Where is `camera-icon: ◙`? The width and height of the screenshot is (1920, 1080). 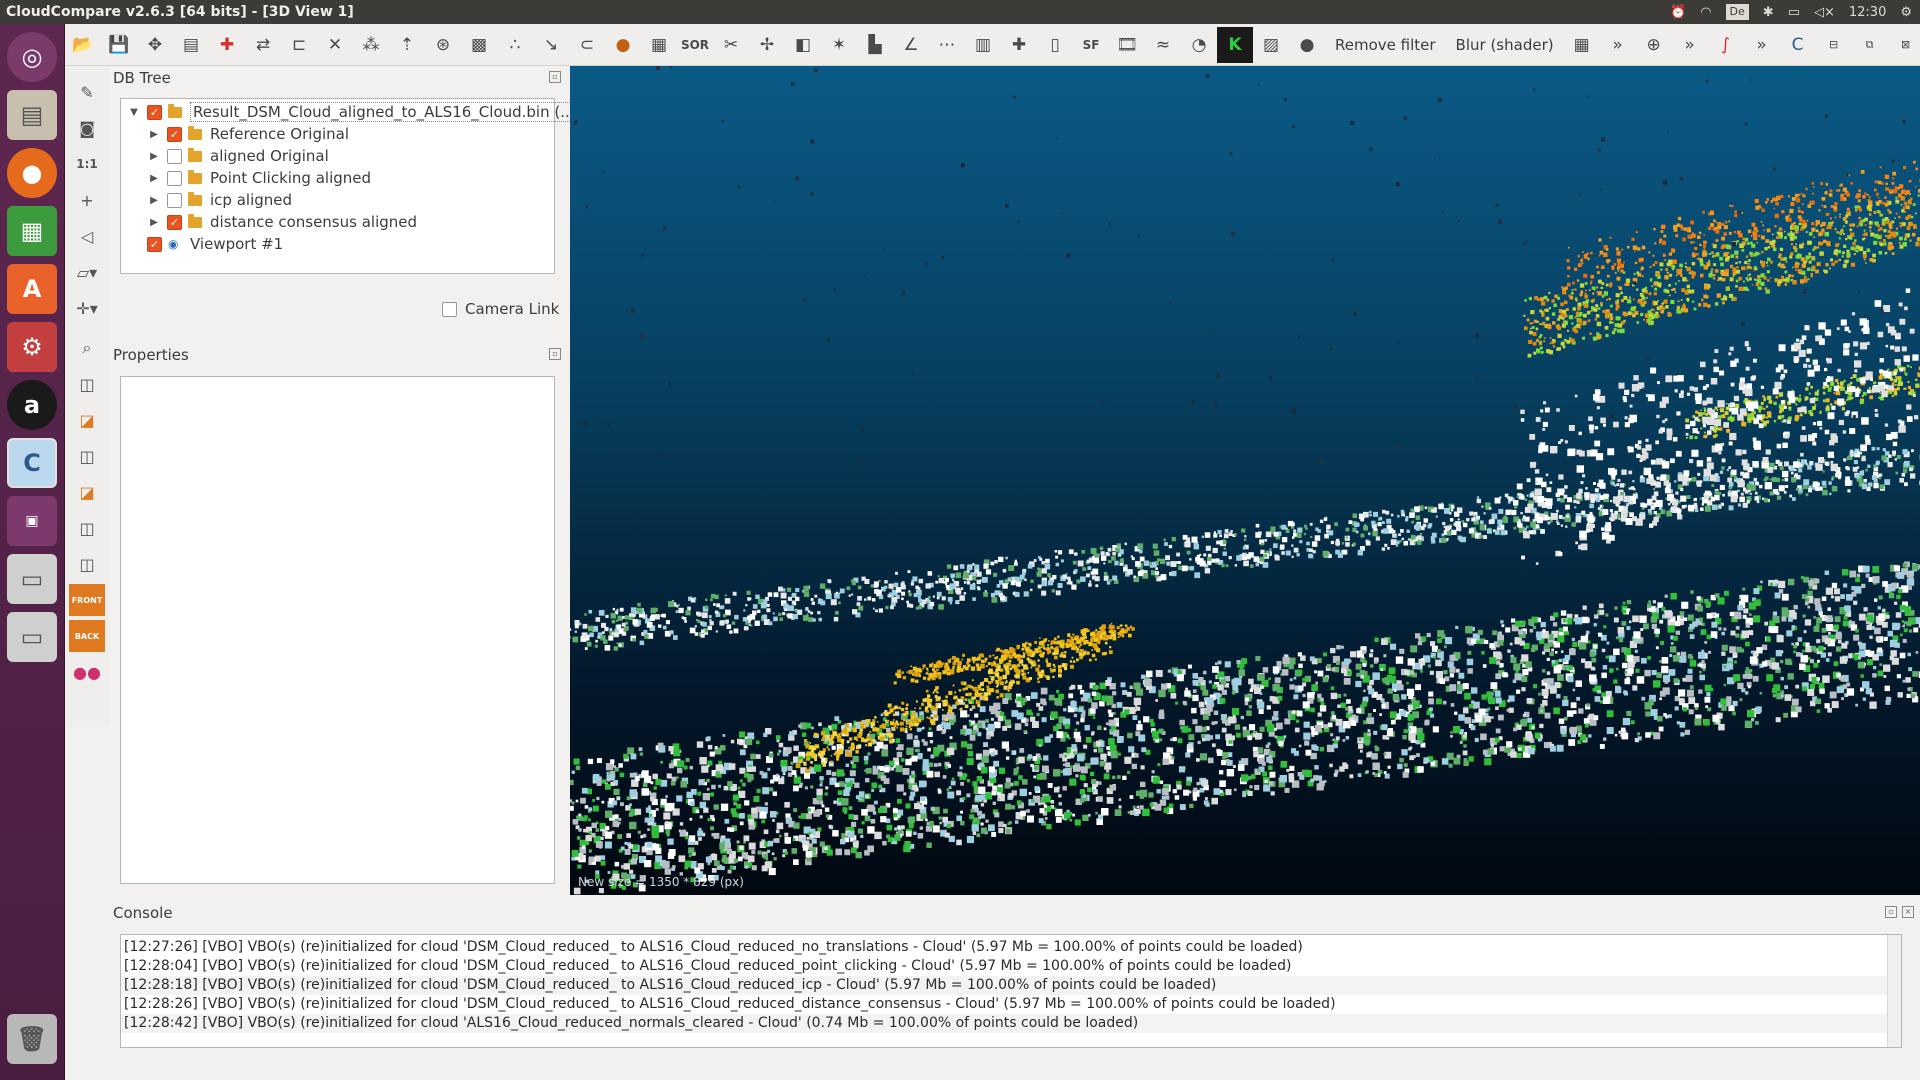
camera-icon: ◙ is located at coordinates (87, 128).